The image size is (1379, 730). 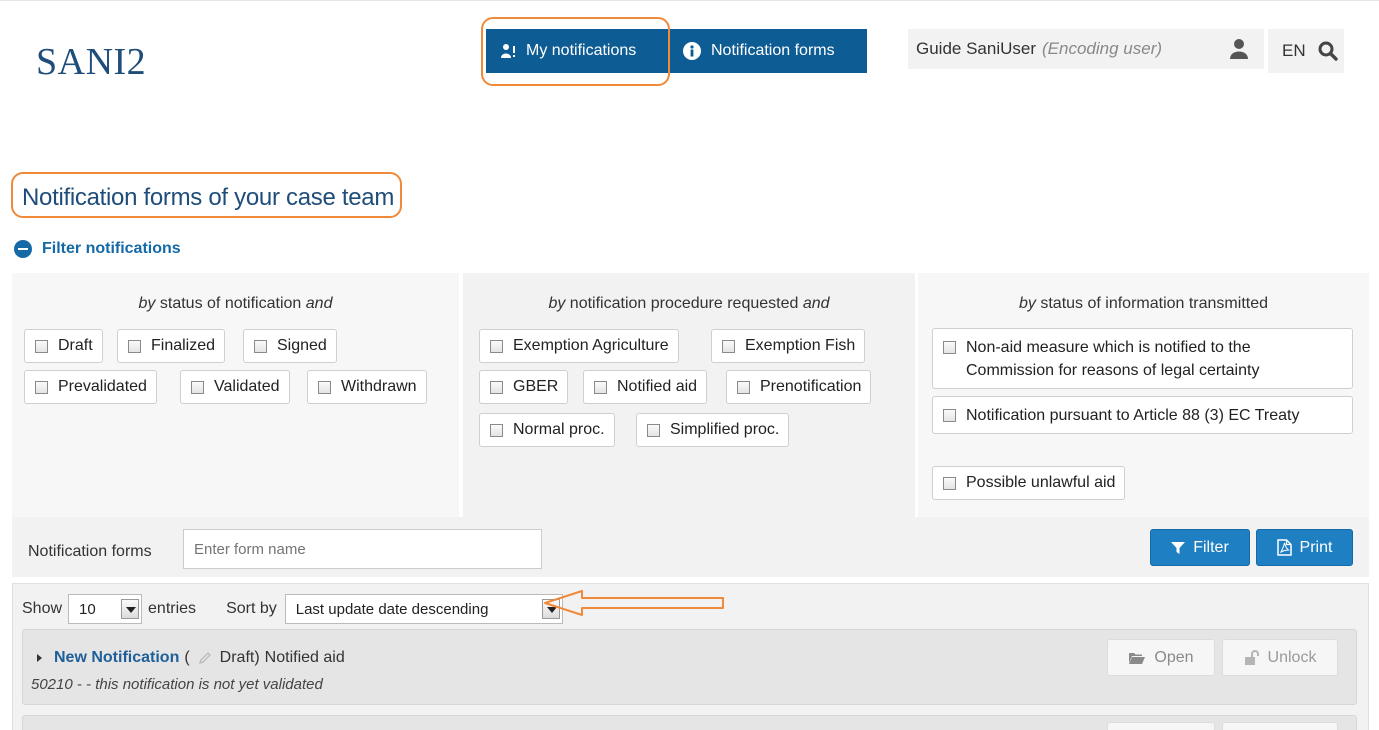 I want to click on filter-panel-procedure-heading: by notification procedure requested and, so click(x=689, y=304).